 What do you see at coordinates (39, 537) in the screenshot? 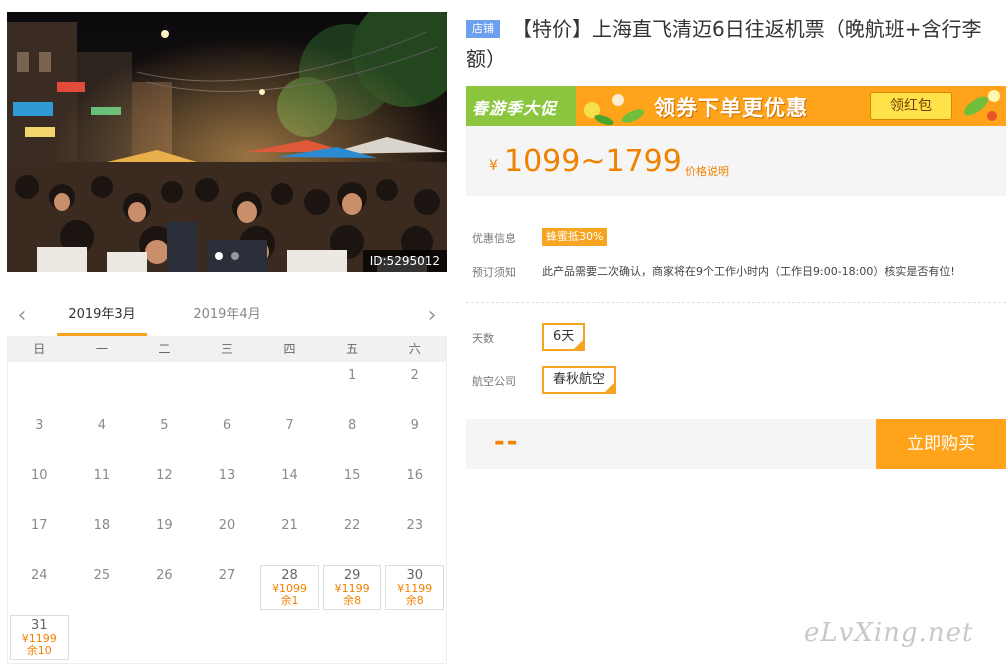
I see `calendar-day-17: 17` at bounding box center [39, 537].